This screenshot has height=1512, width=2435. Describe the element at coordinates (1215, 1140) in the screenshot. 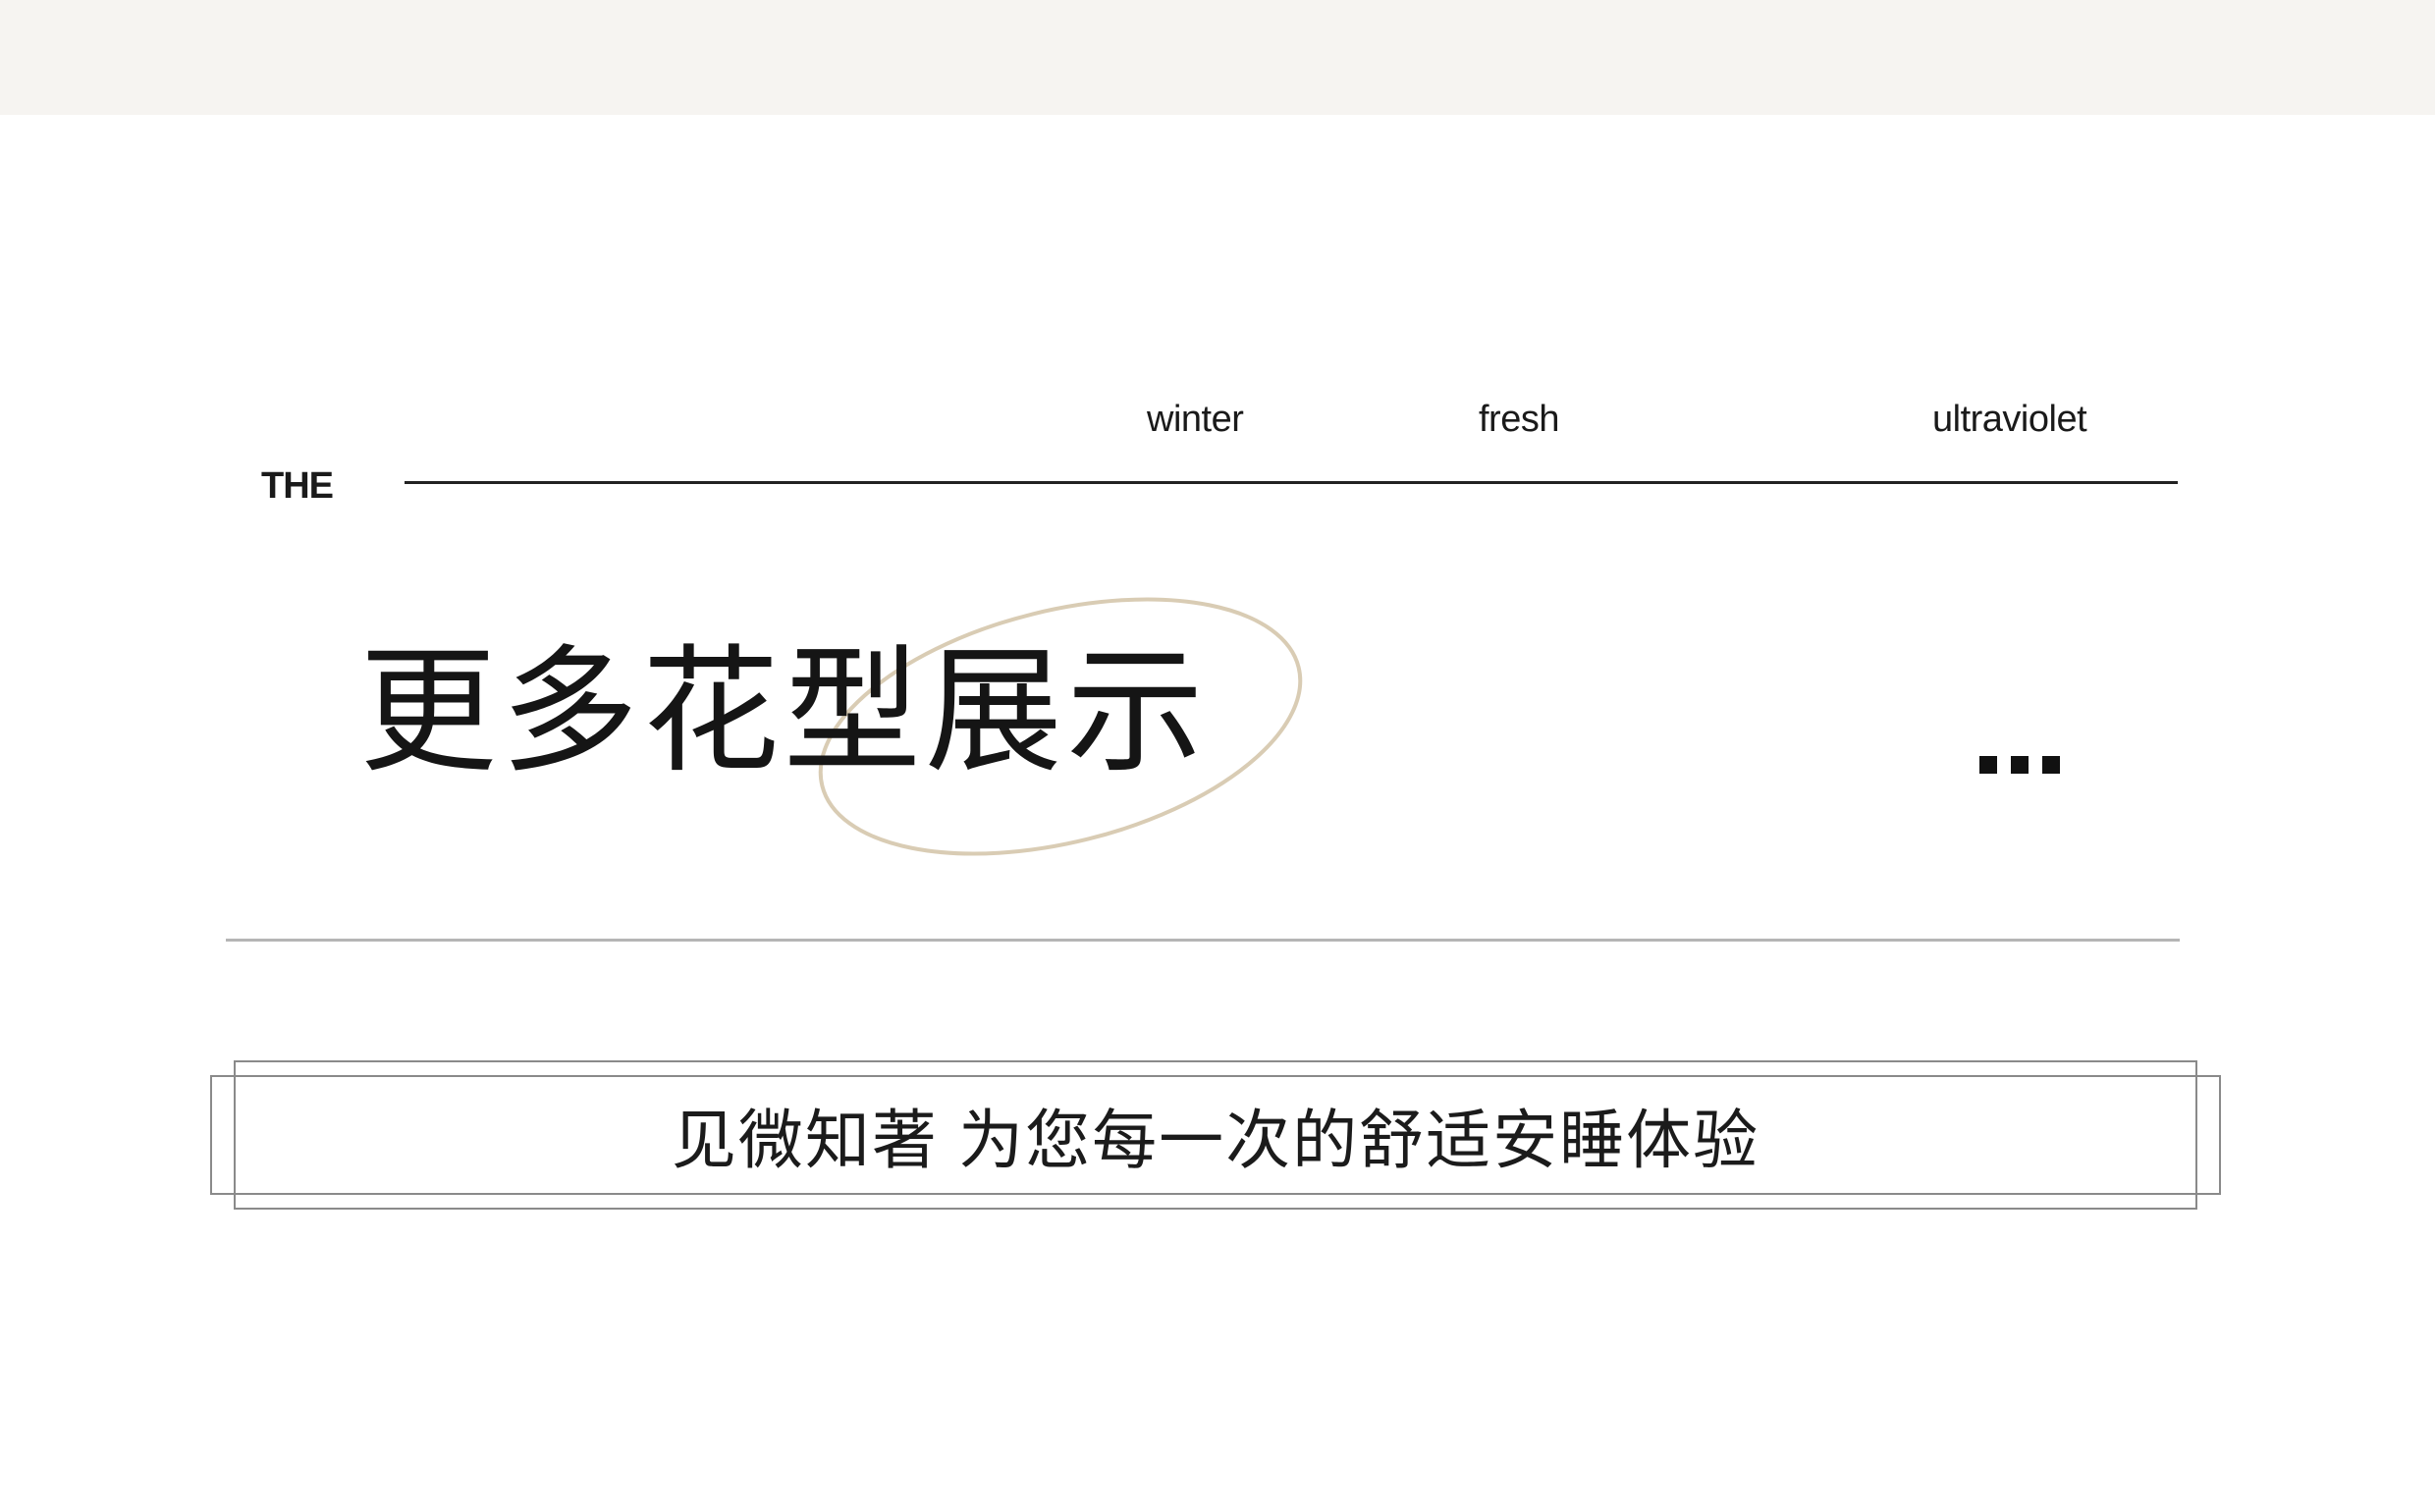

I see `slogan-text: 见微知著 为您每一次的舒适安睡体验` at that location.